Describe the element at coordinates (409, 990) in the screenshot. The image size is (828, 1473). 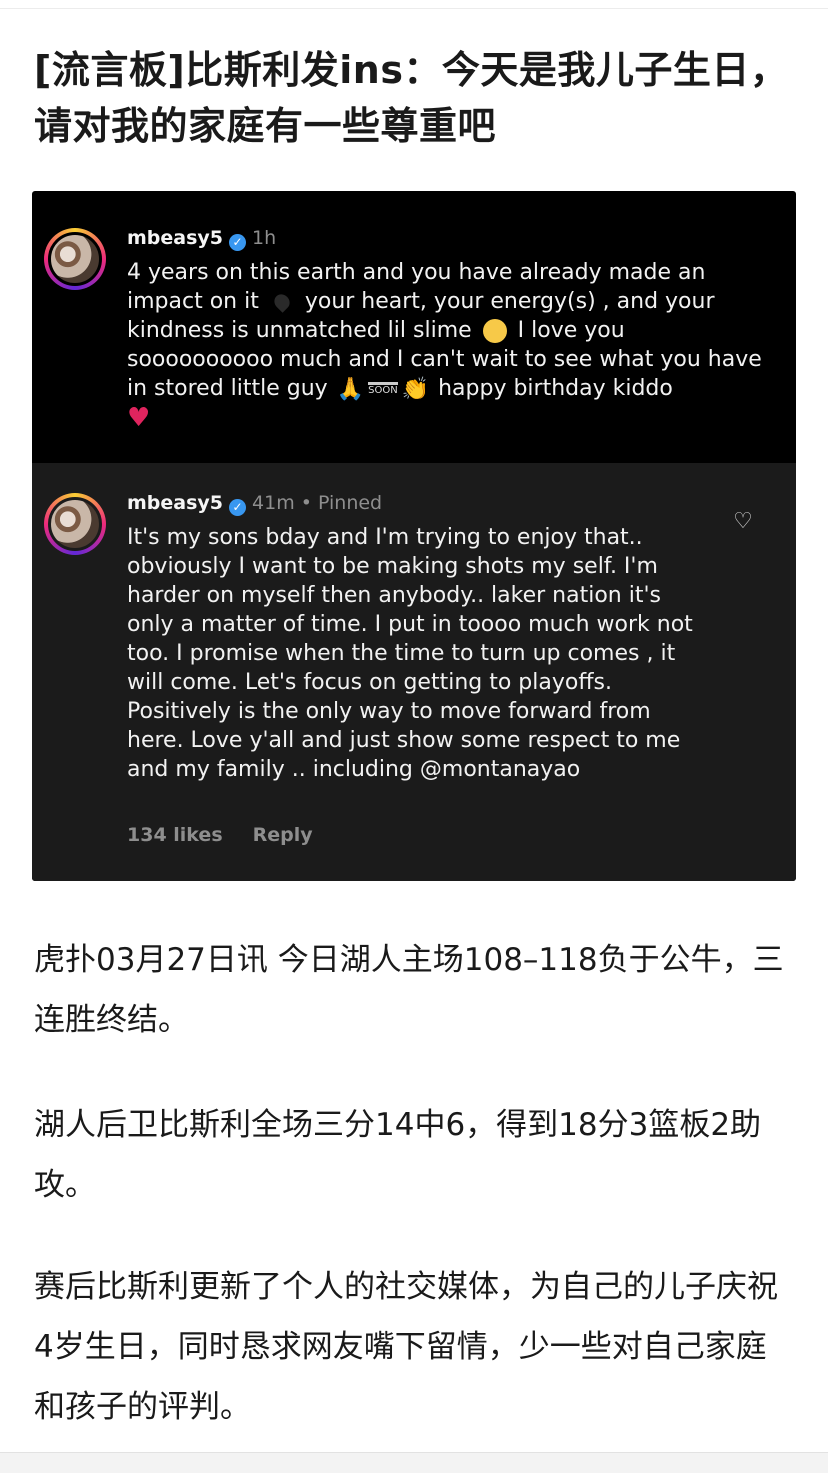
I see `paragraph-1: 虎扑03月27日讯 今日湖人主场108–118负于公牛，三连胜终结。` at that location.